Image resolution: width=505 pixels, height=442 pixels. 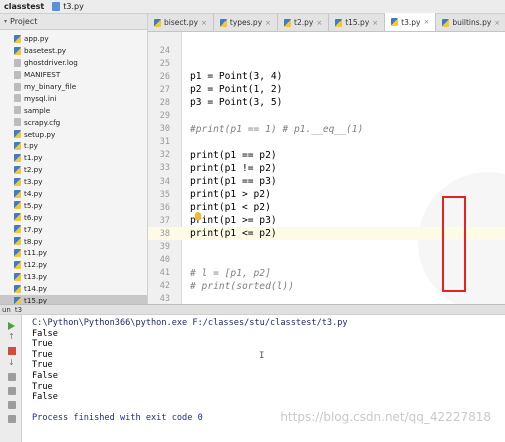 What do you see at coordinates (326, 155) in the screenshot?
I see `code-line: 32 print(p1 == p2)` at bounding box center [326, 155].